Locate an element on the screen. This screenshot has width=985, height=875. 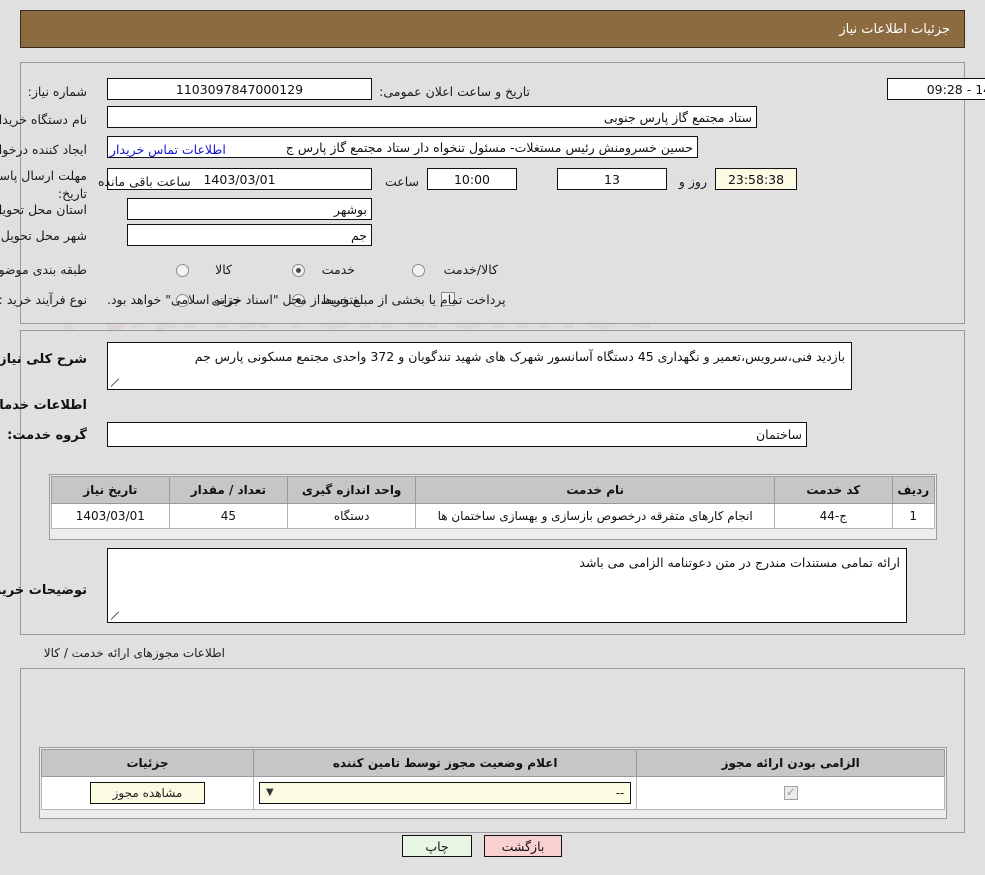
licenses-section-title: اطلاعات مجوزهای ارائه خدمت / کالا is located at coordinates (134, 653).